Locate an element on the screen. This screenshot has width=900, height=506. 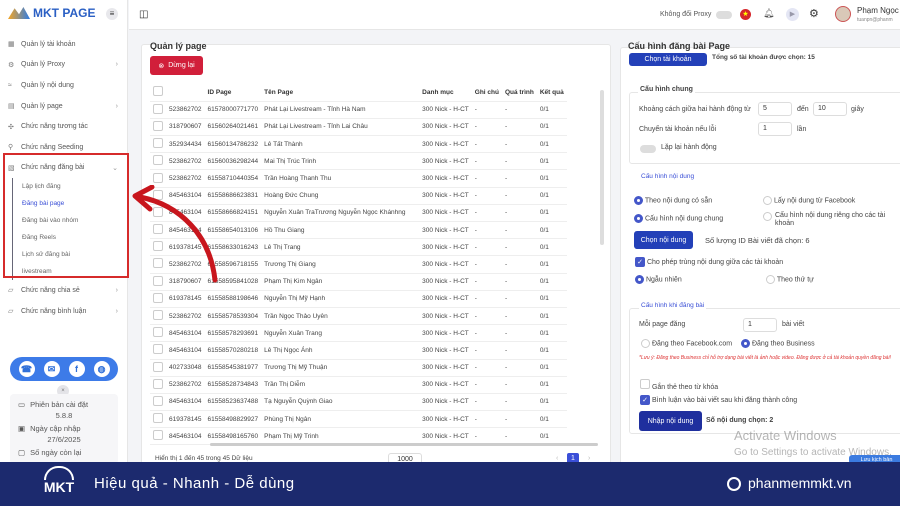
per-page-input: 1 is located at coordinates (760, 325).